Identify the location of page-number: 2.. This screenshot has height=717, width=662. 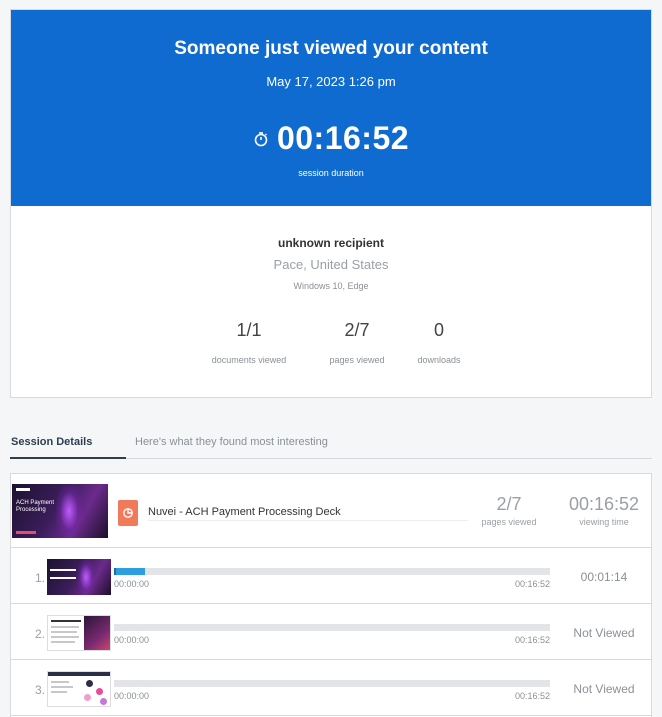
(39, 634).